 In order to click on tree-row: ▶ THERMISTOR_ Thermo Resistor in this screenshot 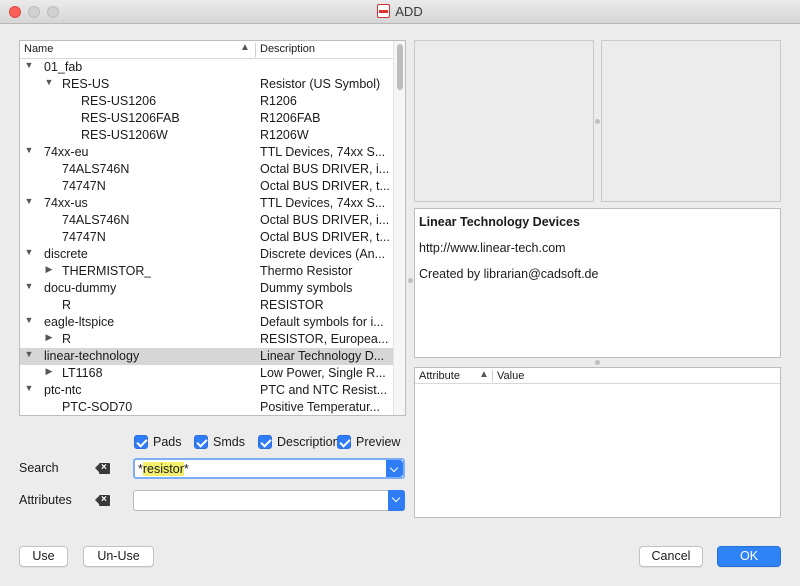, I will do `click(206, 271)`.